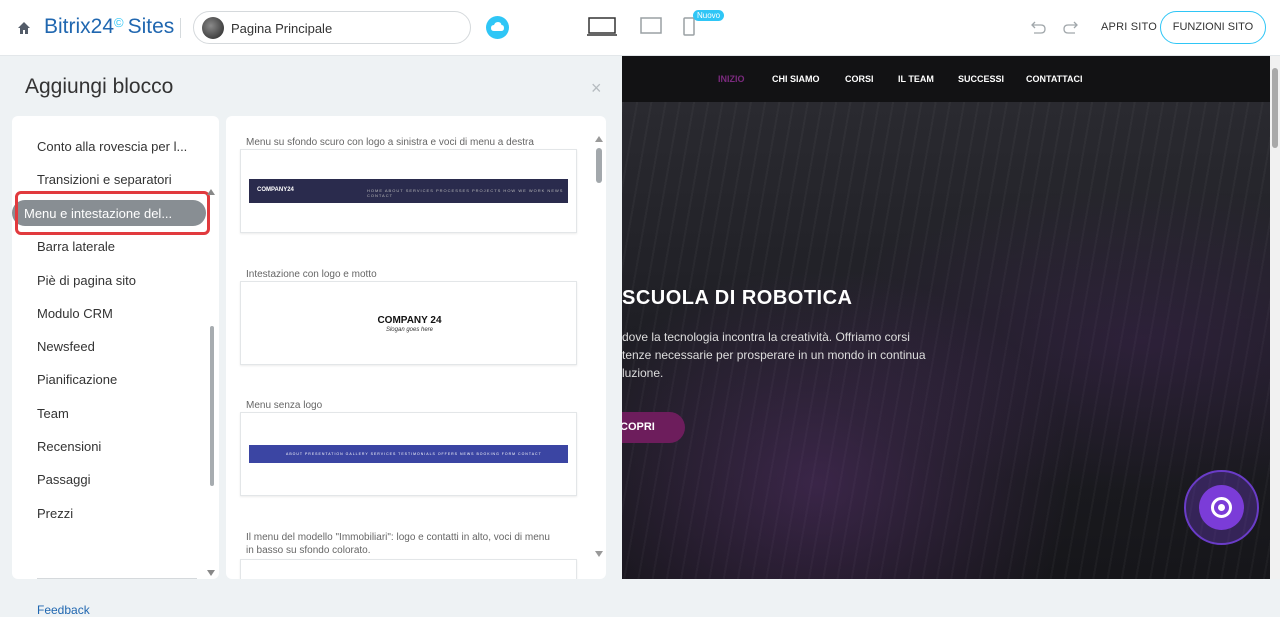 This screenshot has width=1280, height=617. Describe the element at coordinates (75, 313) in the screenshot. I see `category-item: Modulo CRM` at that location.